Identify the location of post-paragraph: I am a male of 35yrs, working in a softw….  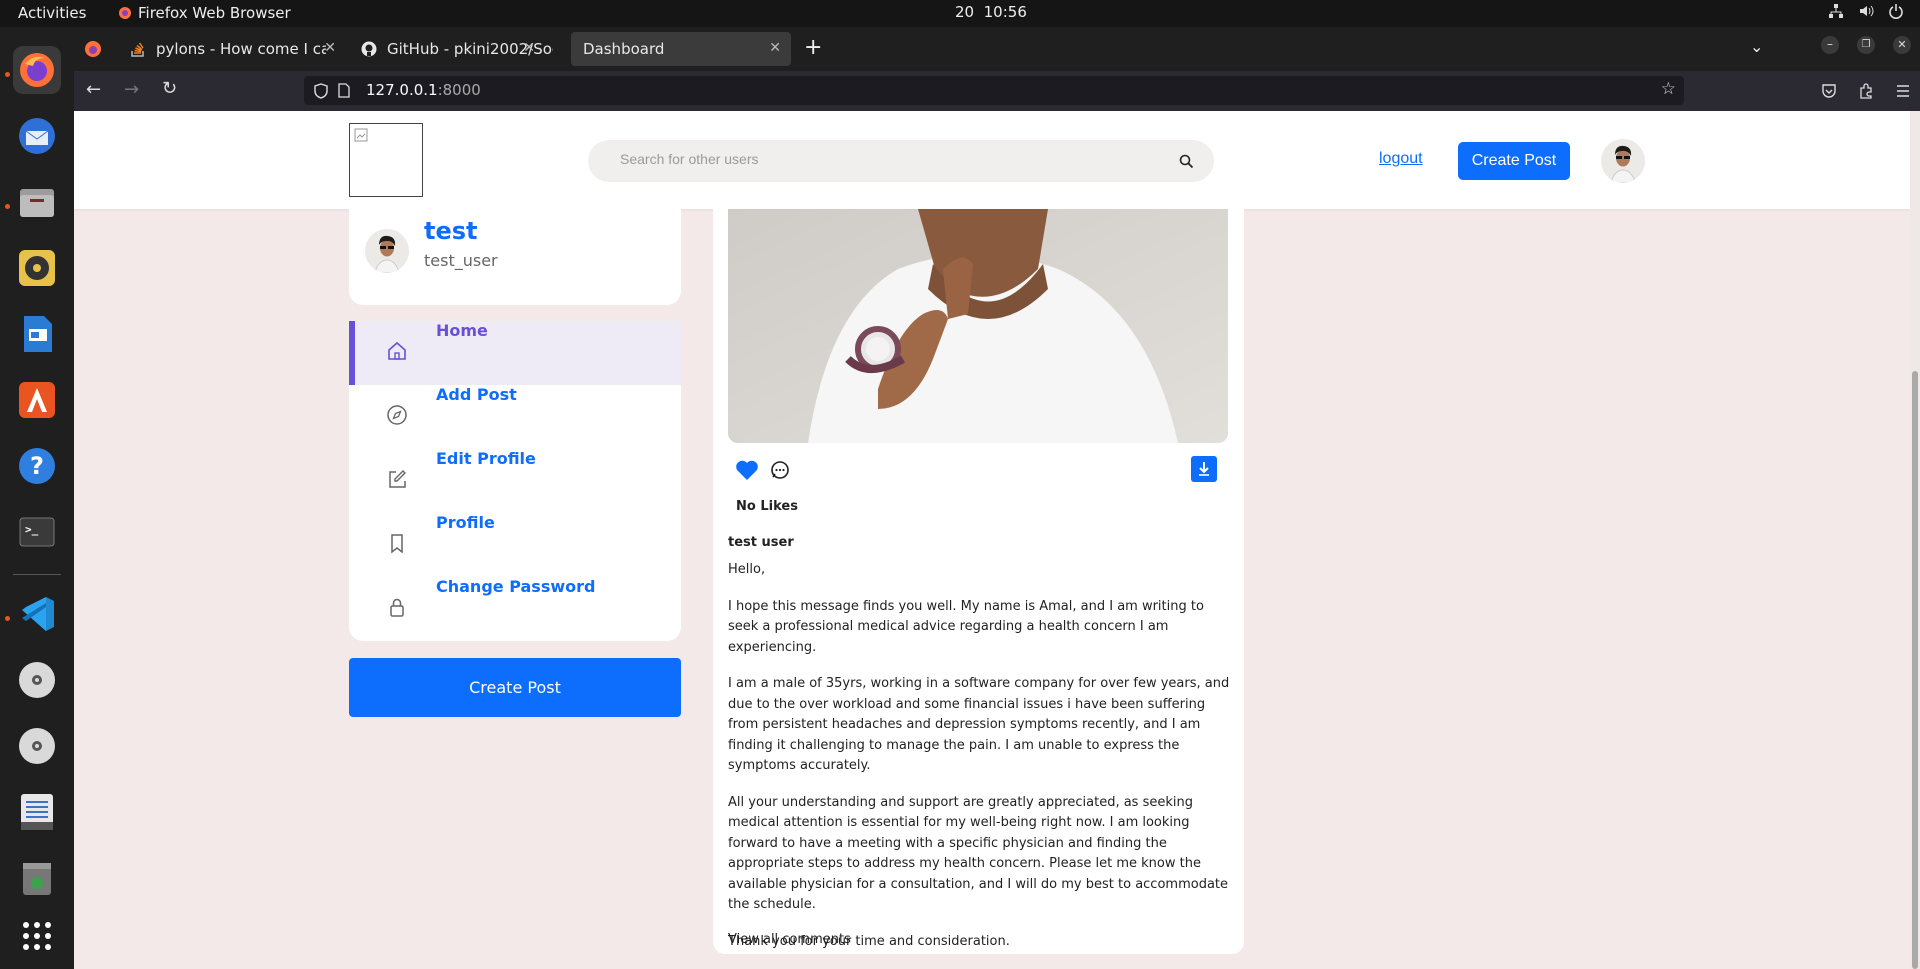
(979, 724).